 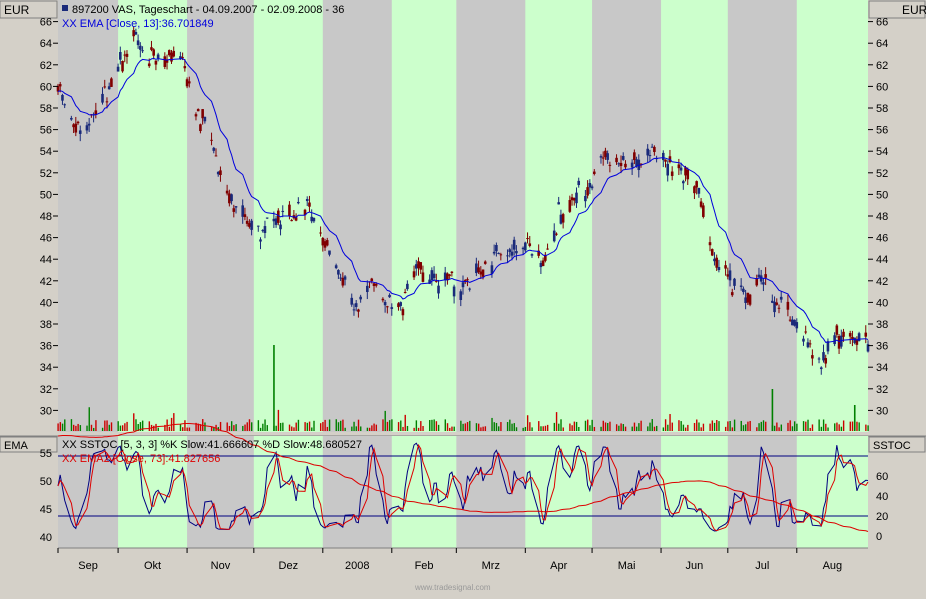 I want to click on month-band, so click(x=694, y=216).